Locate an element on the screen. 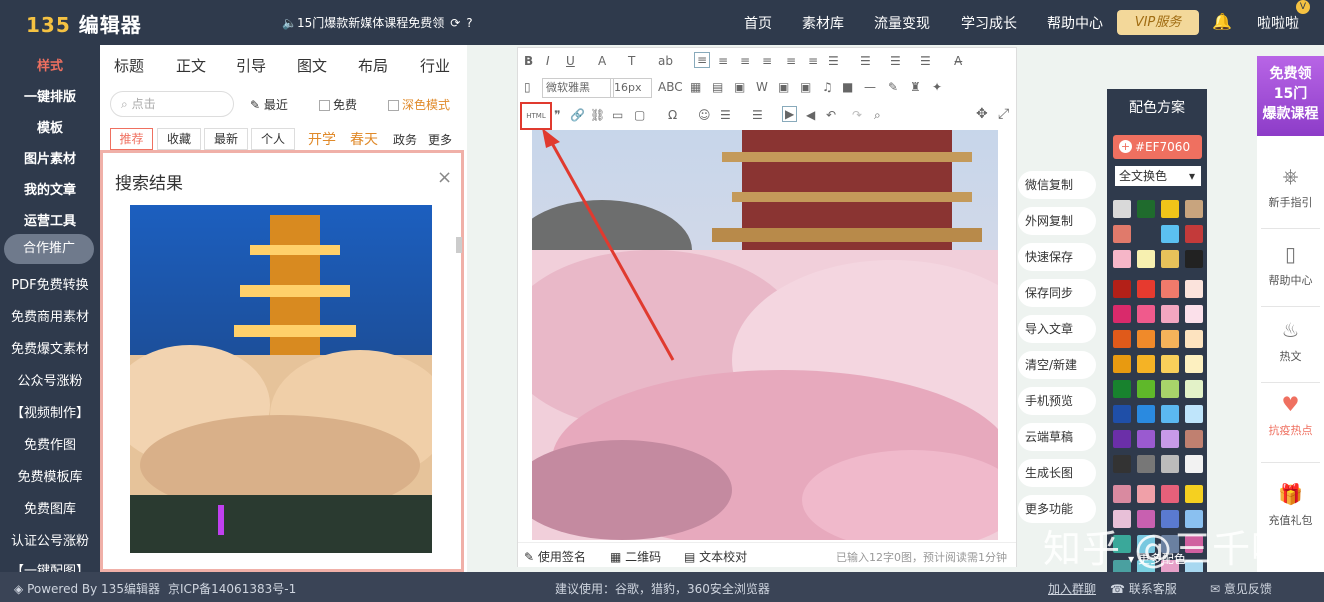  nav-monetize: 流量变现 is located at coordinates (902, 23).